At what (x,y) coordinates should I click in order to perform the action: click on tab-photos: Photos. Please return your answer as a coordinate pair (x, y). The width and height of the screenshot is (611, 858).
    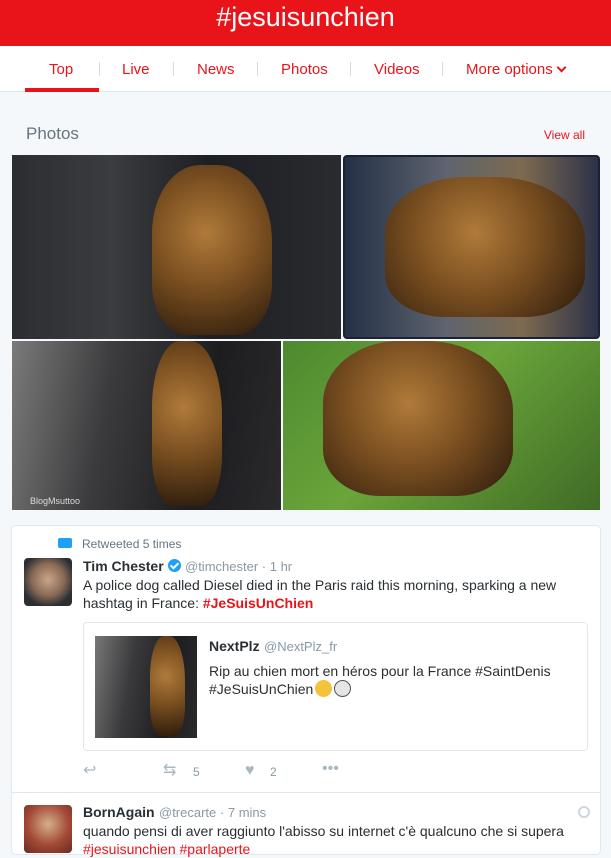
    Looking at the image, I should click on (304, 69).